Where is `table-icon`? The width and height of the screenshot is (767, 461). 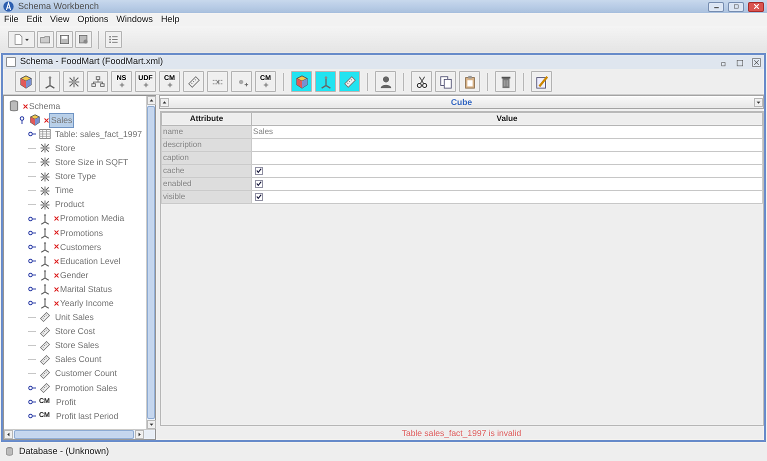 table-icon is located at coordinates (45, 134).